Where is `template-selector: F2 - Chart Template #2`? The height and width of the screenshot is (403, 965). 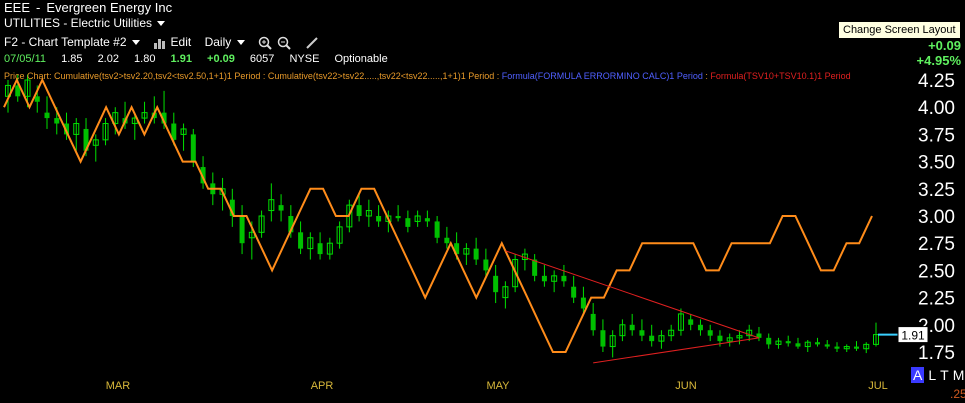
template-selector: F2 - Chart Template #2 is located at coordinates (72, 42).